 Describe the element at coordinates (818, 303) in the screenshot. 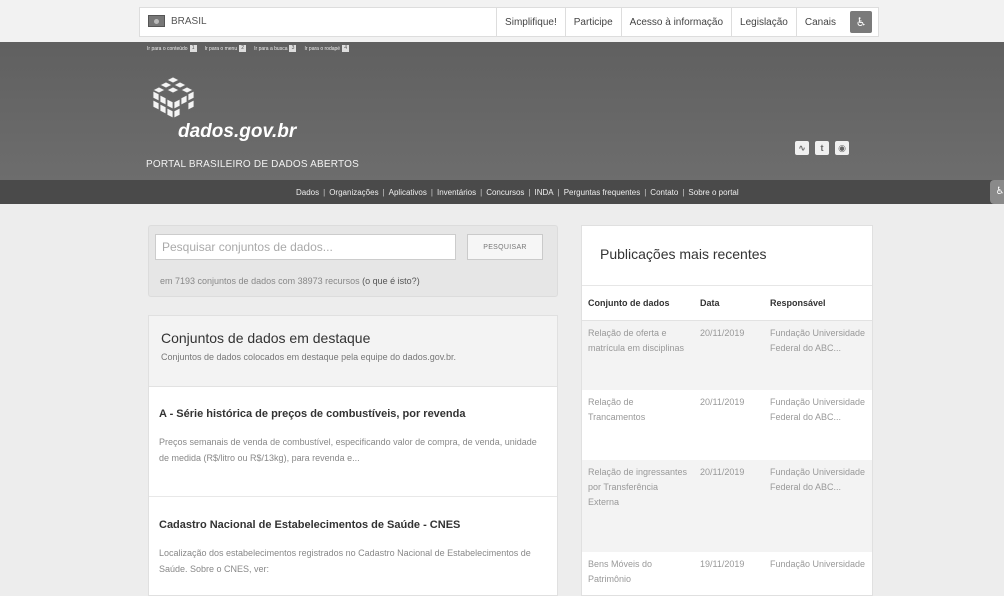

I see `column-header-owner: Responsável` at that location.